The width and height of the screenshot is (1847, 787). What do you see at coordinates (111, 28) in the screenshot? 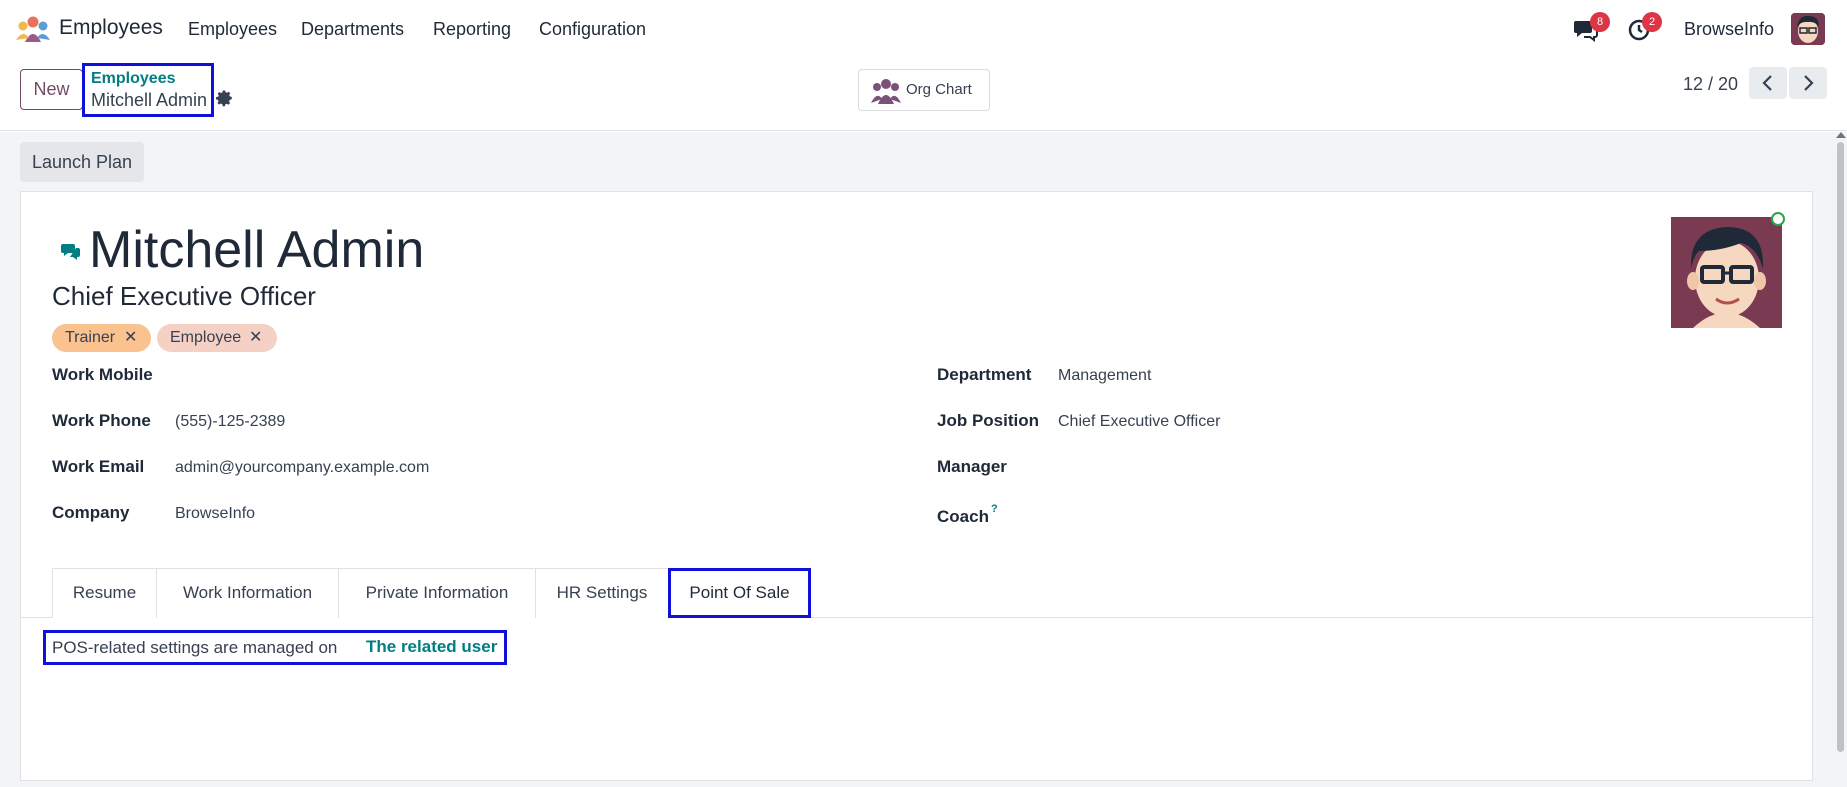
I see `app-title: Employees` at bounding box center [111, 28].